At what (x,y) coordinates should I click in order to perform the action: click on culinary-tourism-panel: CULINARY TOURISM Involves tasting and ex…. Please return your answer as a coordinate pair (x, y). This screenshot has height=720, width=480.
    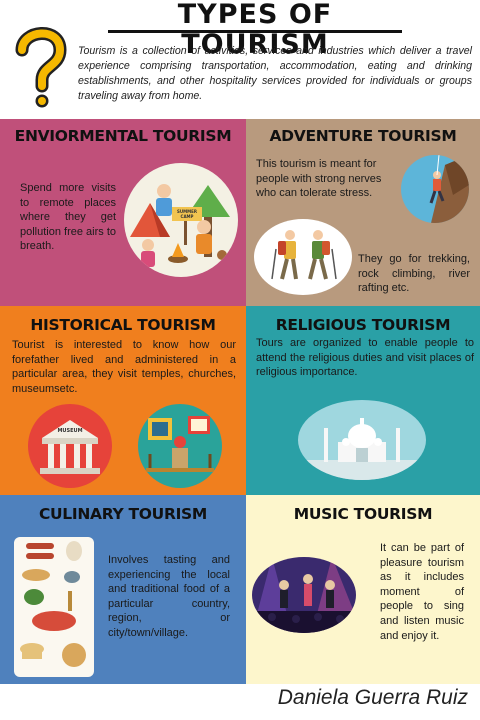
    Looking at the image, I should click on (123, 589).